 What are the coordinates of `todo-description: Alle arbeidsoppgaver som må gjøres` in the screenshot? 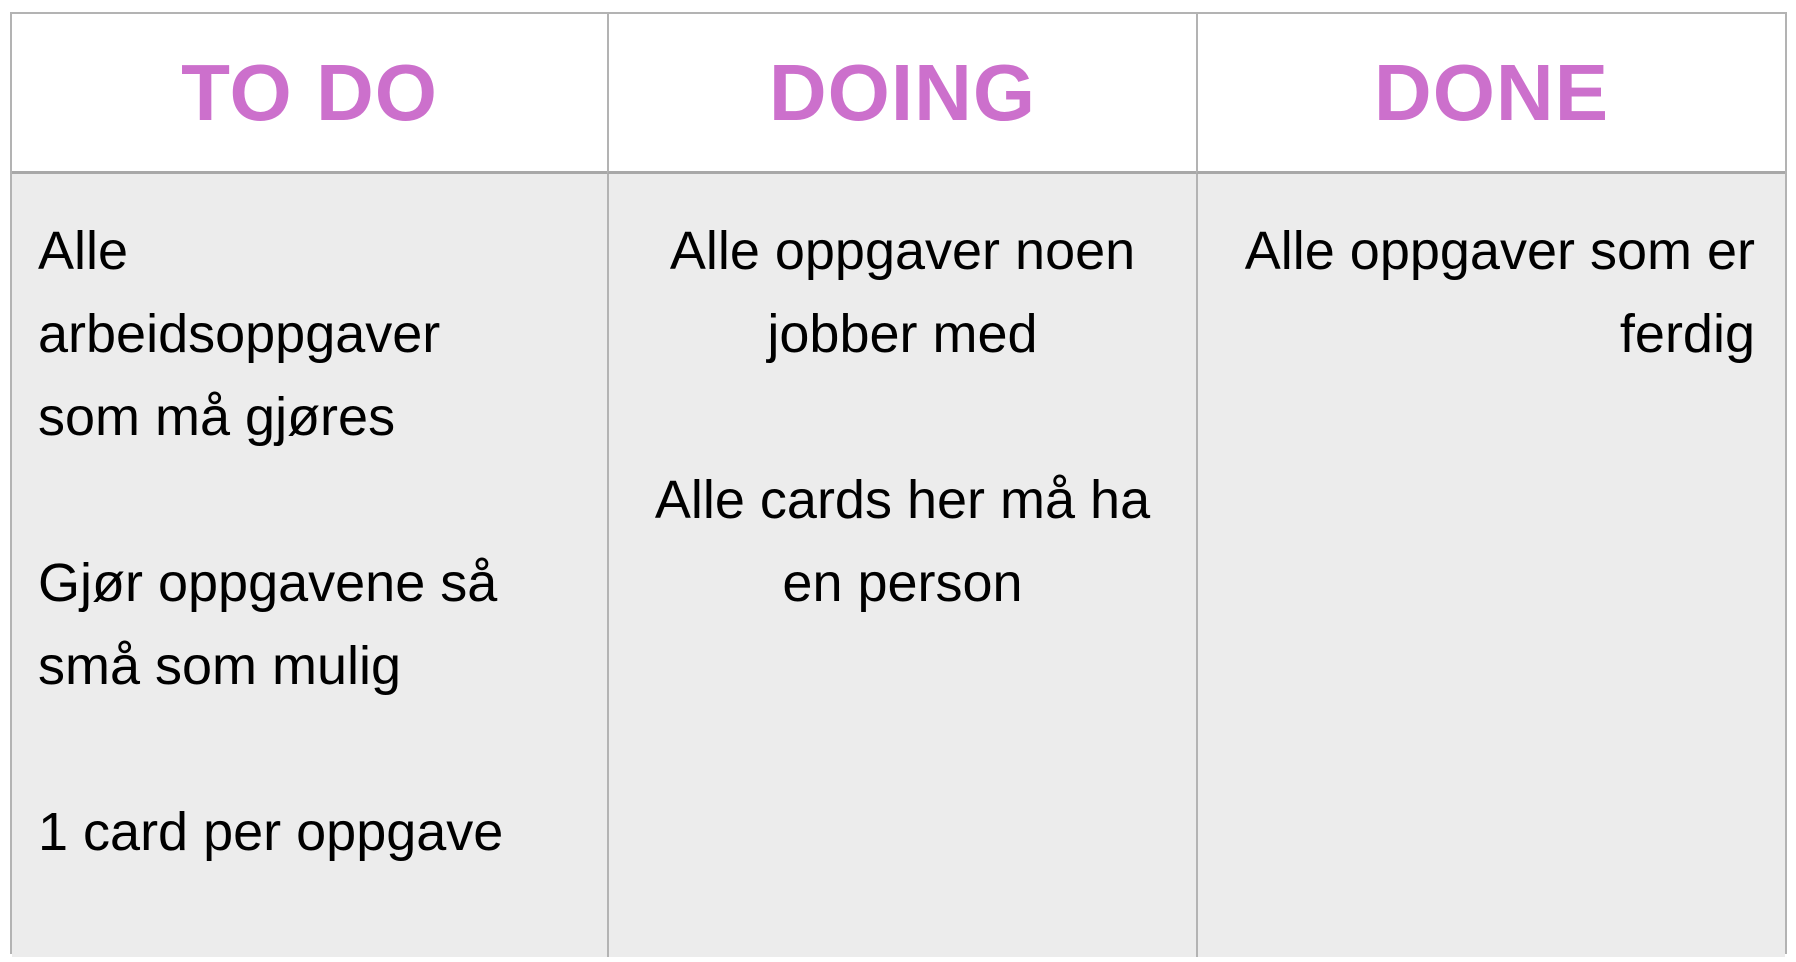 It's located at (239, 334).